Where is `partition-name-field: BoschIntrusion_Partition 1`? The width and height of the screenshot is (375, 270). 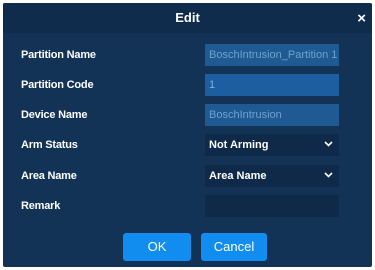 partition-name-field: BoschIntrusion_Partition 1 is located at coordinates (272, 55).